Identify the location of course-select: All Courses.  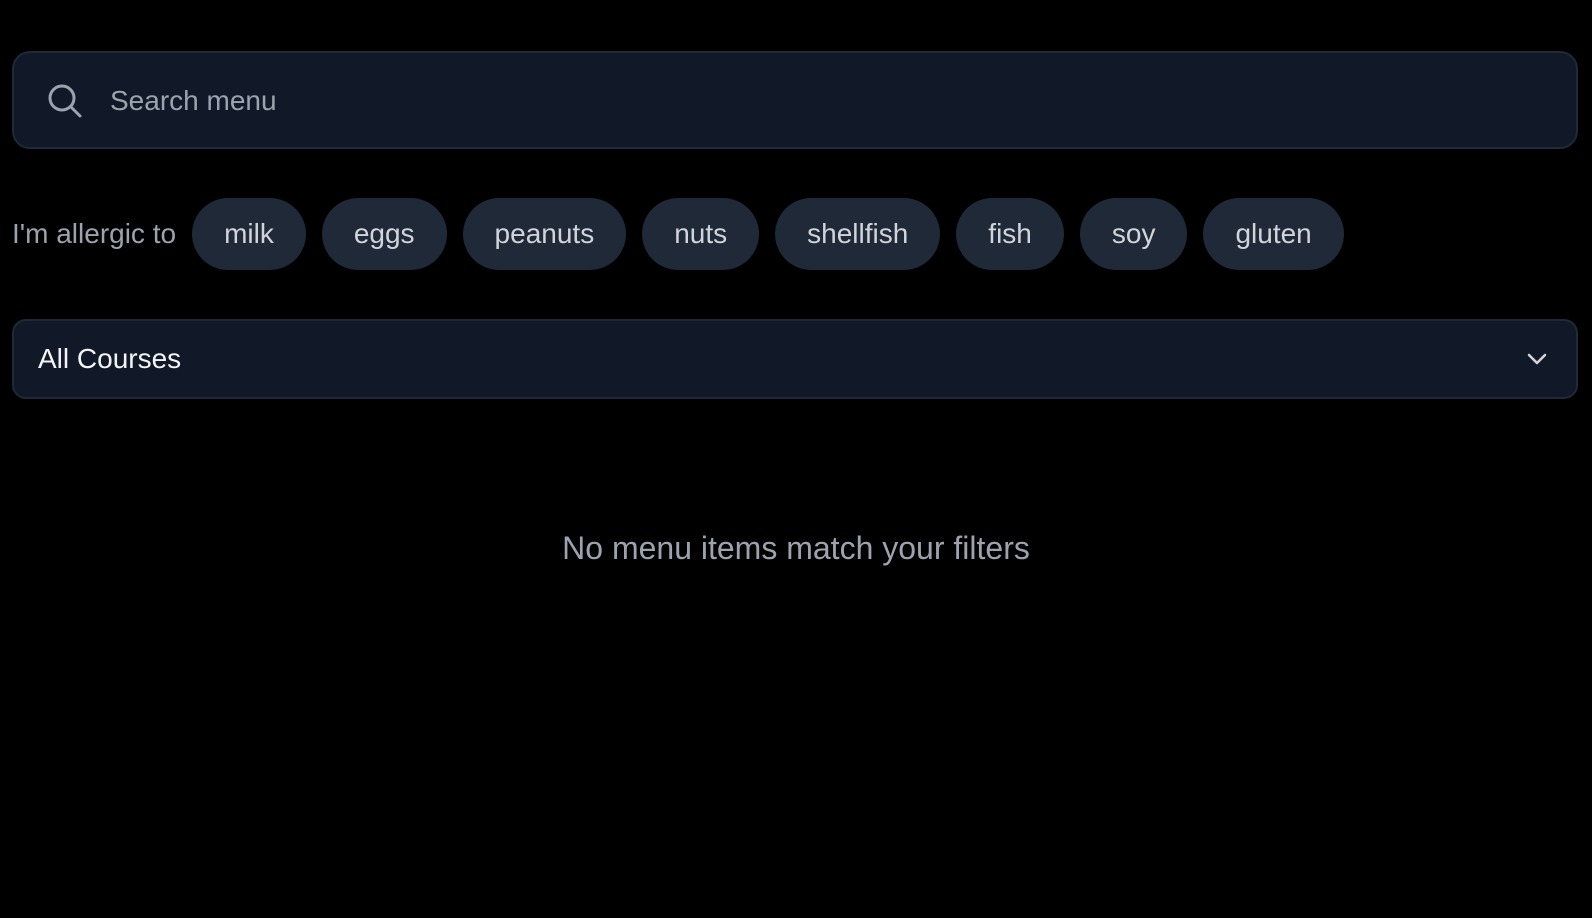
(795, 359).